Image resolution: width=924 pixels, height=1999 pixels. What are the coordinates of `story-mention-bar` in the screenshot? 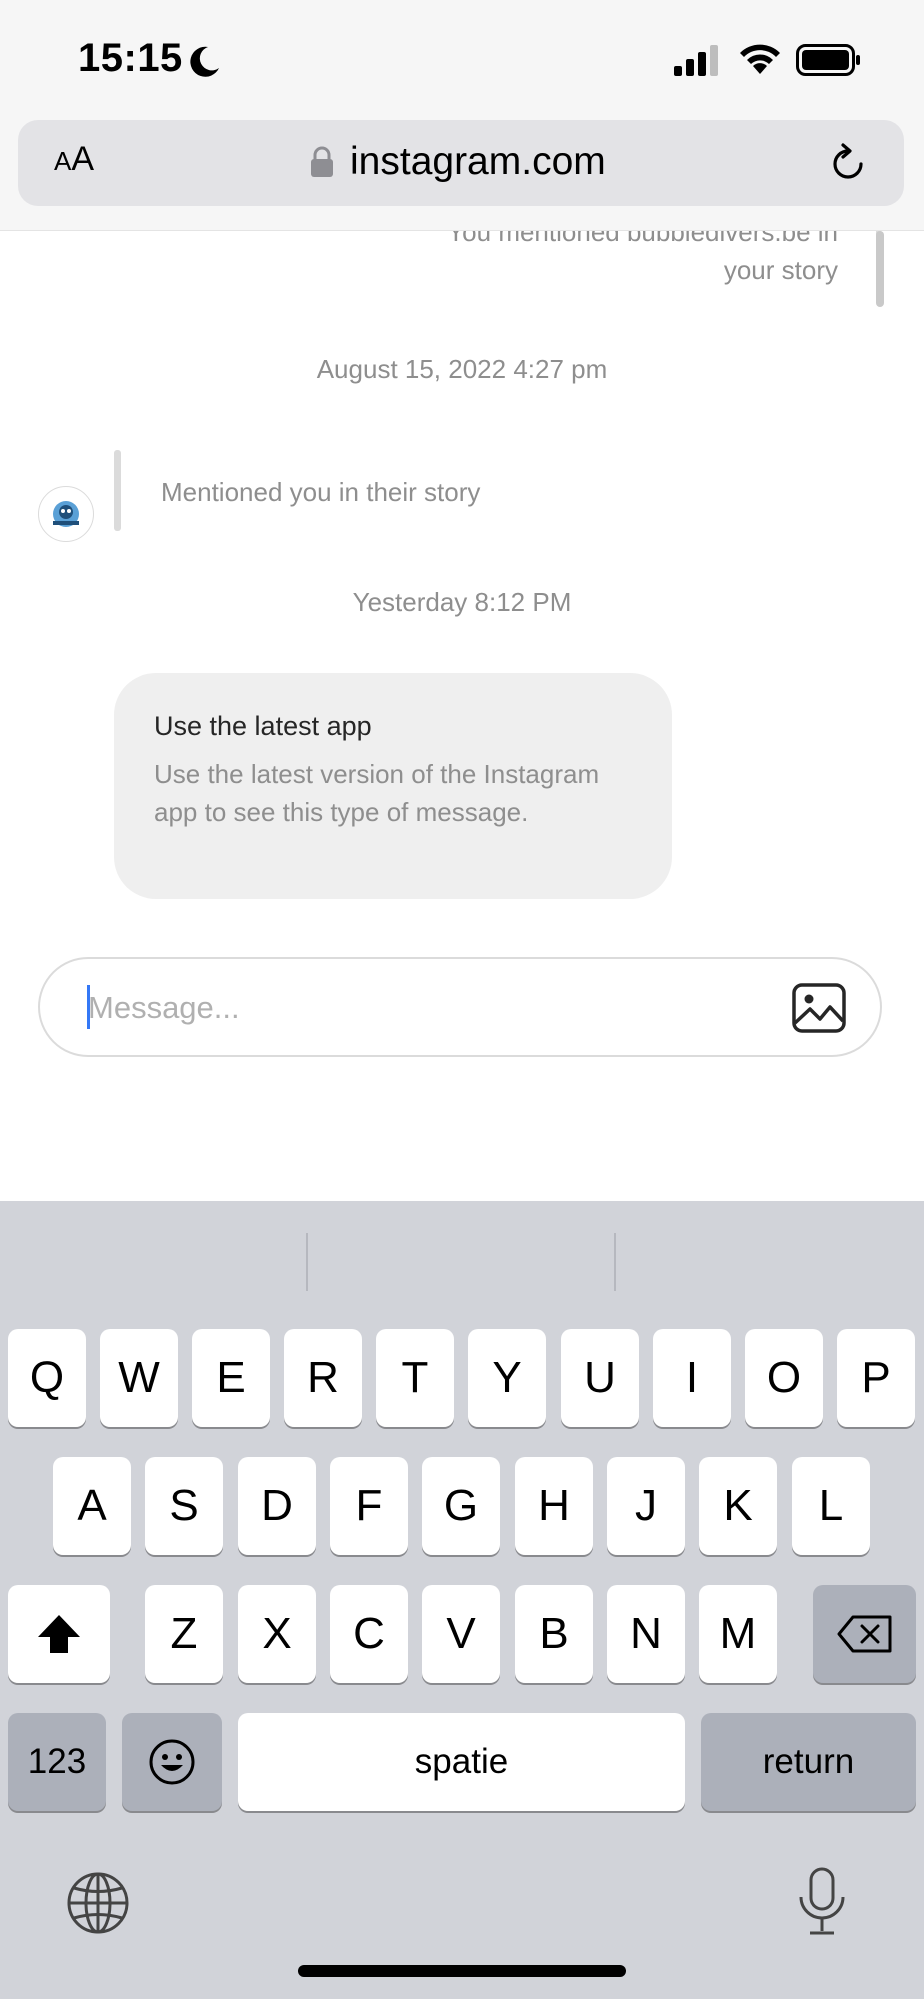 It's located at (117, 490).